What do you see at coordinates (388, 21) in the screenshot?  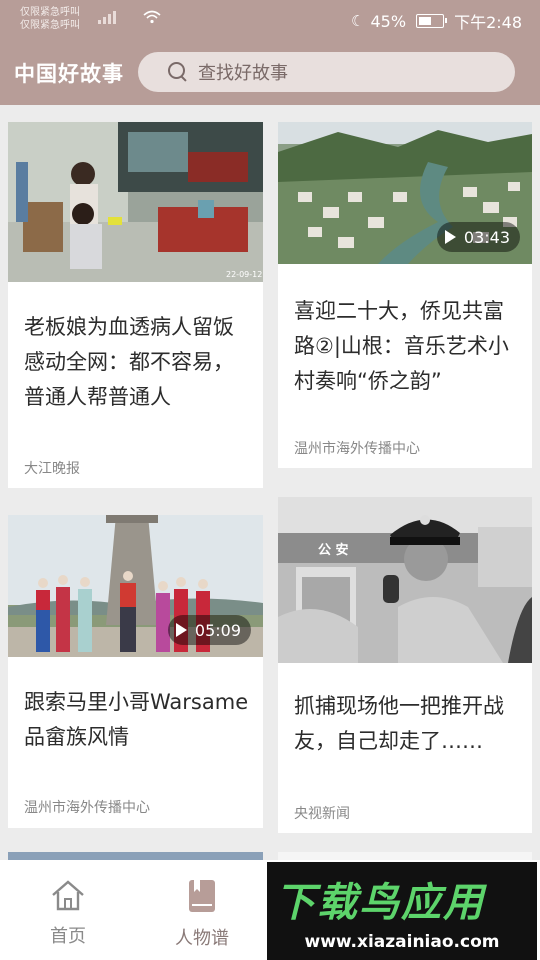 I see `battery-percent: 45%` at bounding box center [388, 21].